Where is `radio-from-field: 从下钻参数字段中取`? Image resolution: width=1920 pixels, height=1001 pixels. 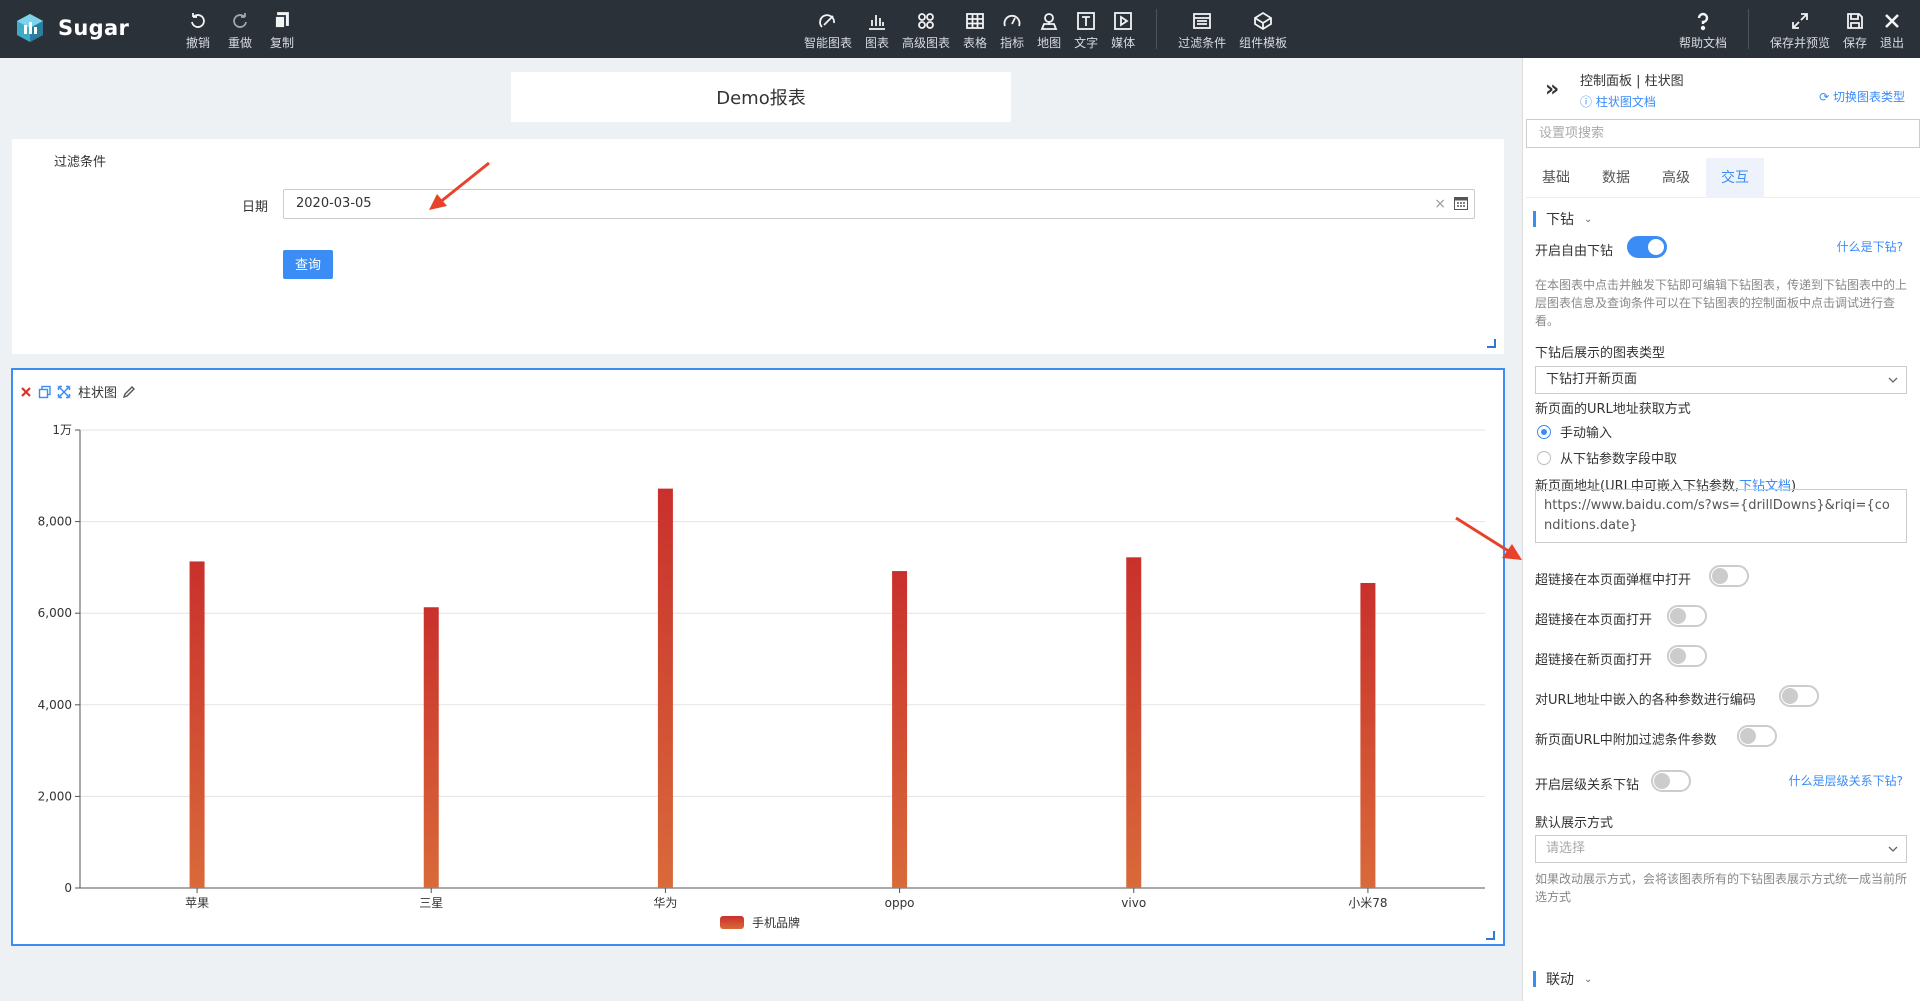 radio-from-field: 从下钻参数字段中取 is located at coordinates (1607, 457).